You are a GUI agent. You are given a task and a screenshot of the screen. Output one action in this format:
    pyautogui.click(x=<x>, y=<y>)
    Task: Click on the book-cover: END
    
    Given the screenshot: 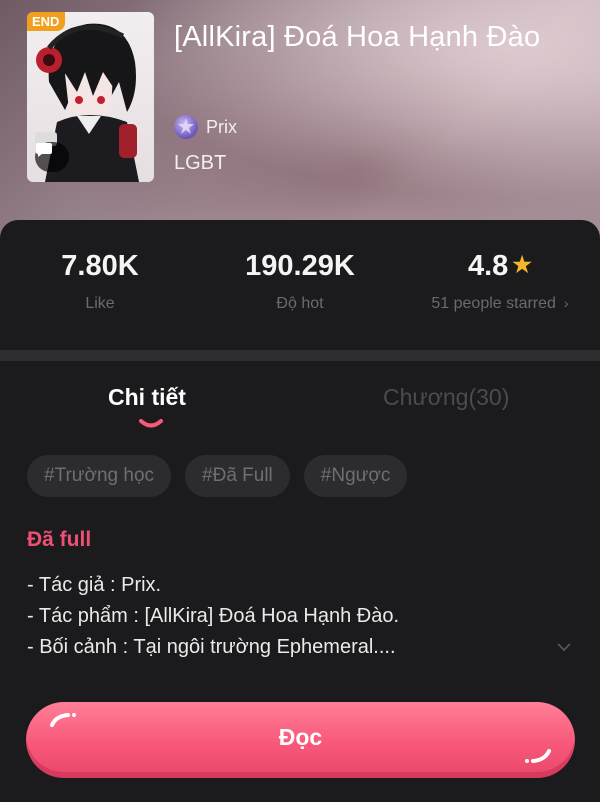 What is the action you would take?
    pyautogui.click(x=90, y=97)
    